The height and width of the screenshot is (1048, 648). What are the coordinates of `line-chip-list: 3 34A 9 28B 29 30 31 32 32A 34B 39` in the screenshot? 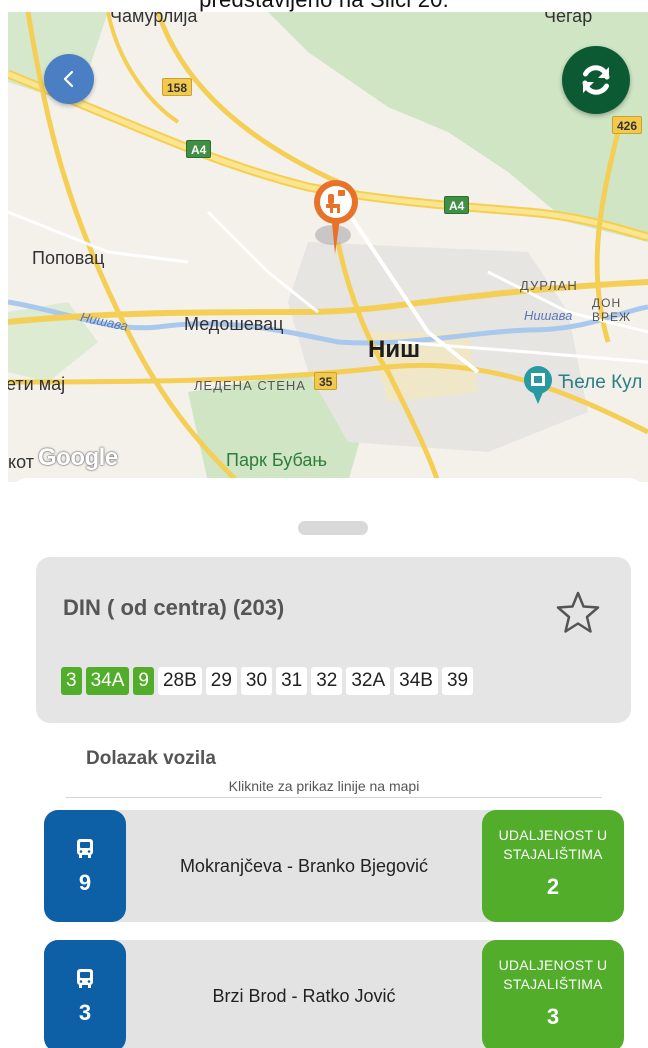 It's located at (267, 681).